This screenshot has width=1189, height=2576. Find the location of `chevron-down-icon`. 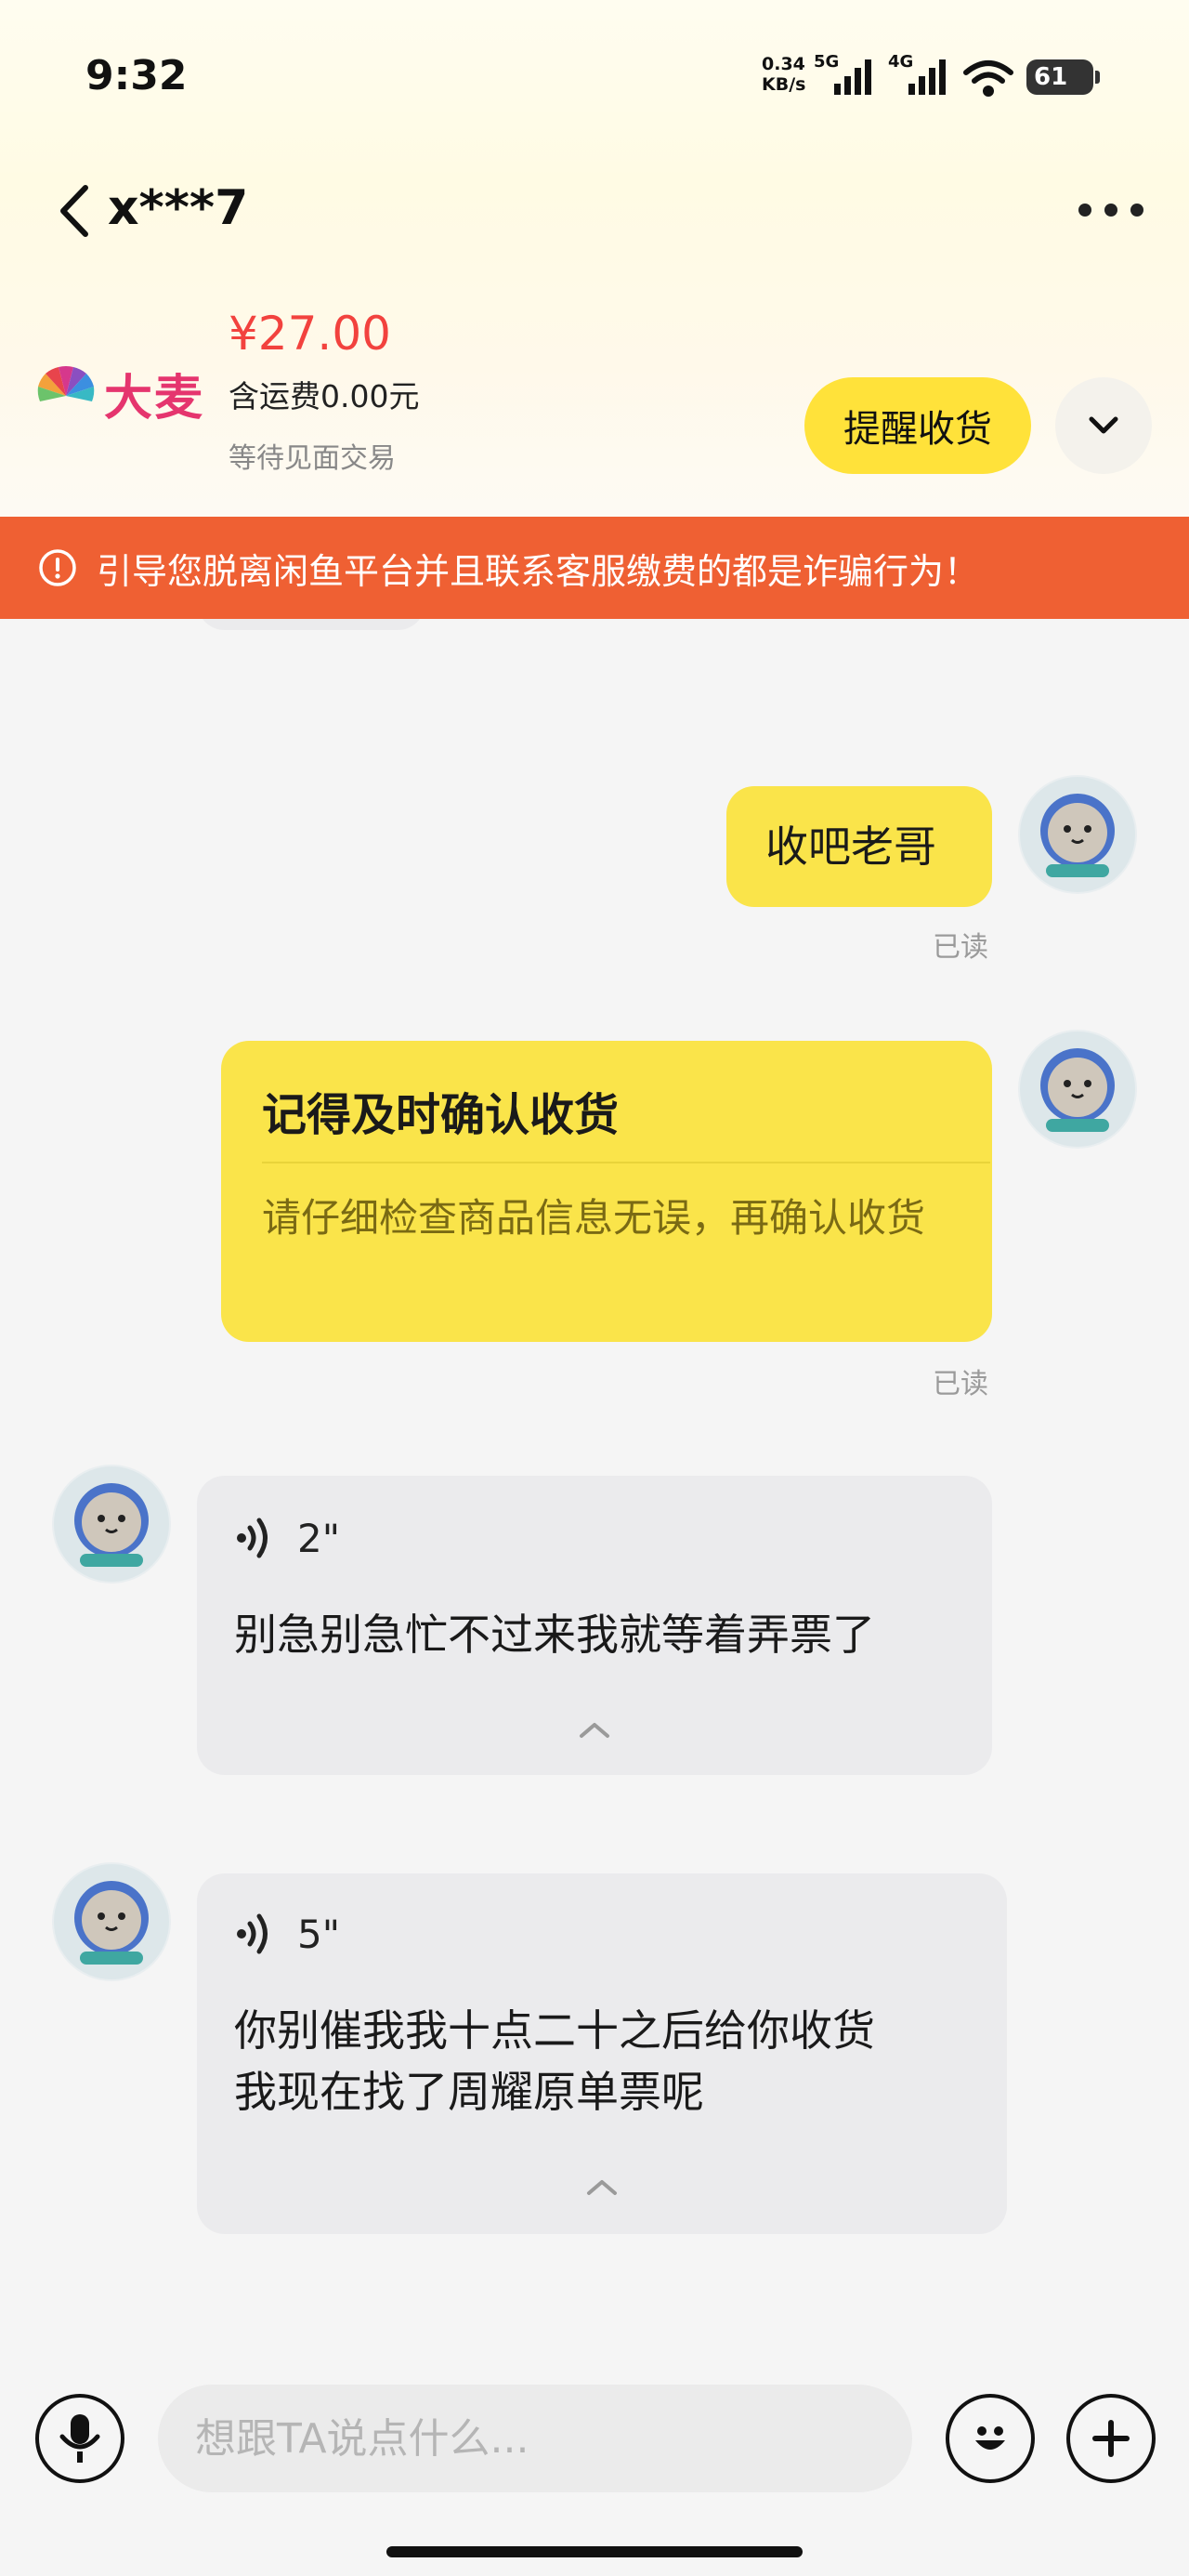

chevron-down-icon is located at coordinates (1103, 425).